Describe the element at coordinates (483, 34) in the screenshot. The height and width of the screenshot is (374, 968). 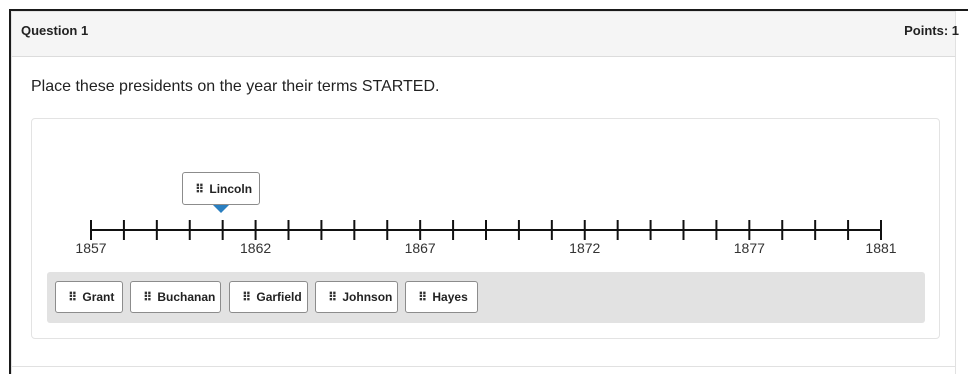
I see `question-header` at that location.